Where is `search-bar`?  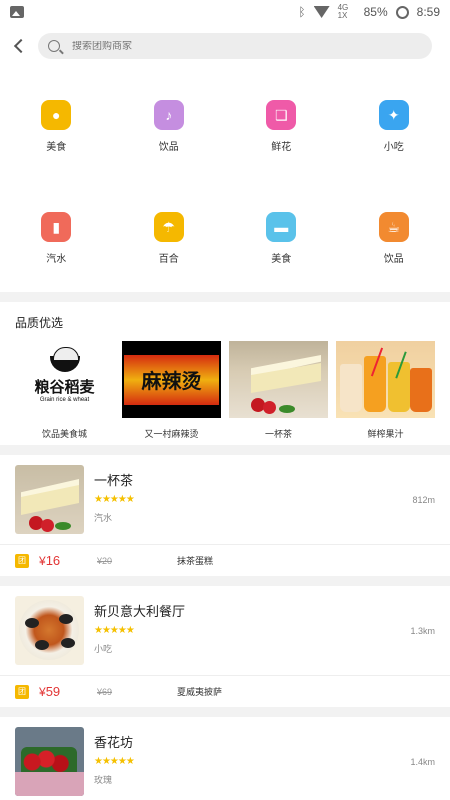 search-bar is located at coordinates (235, 46).